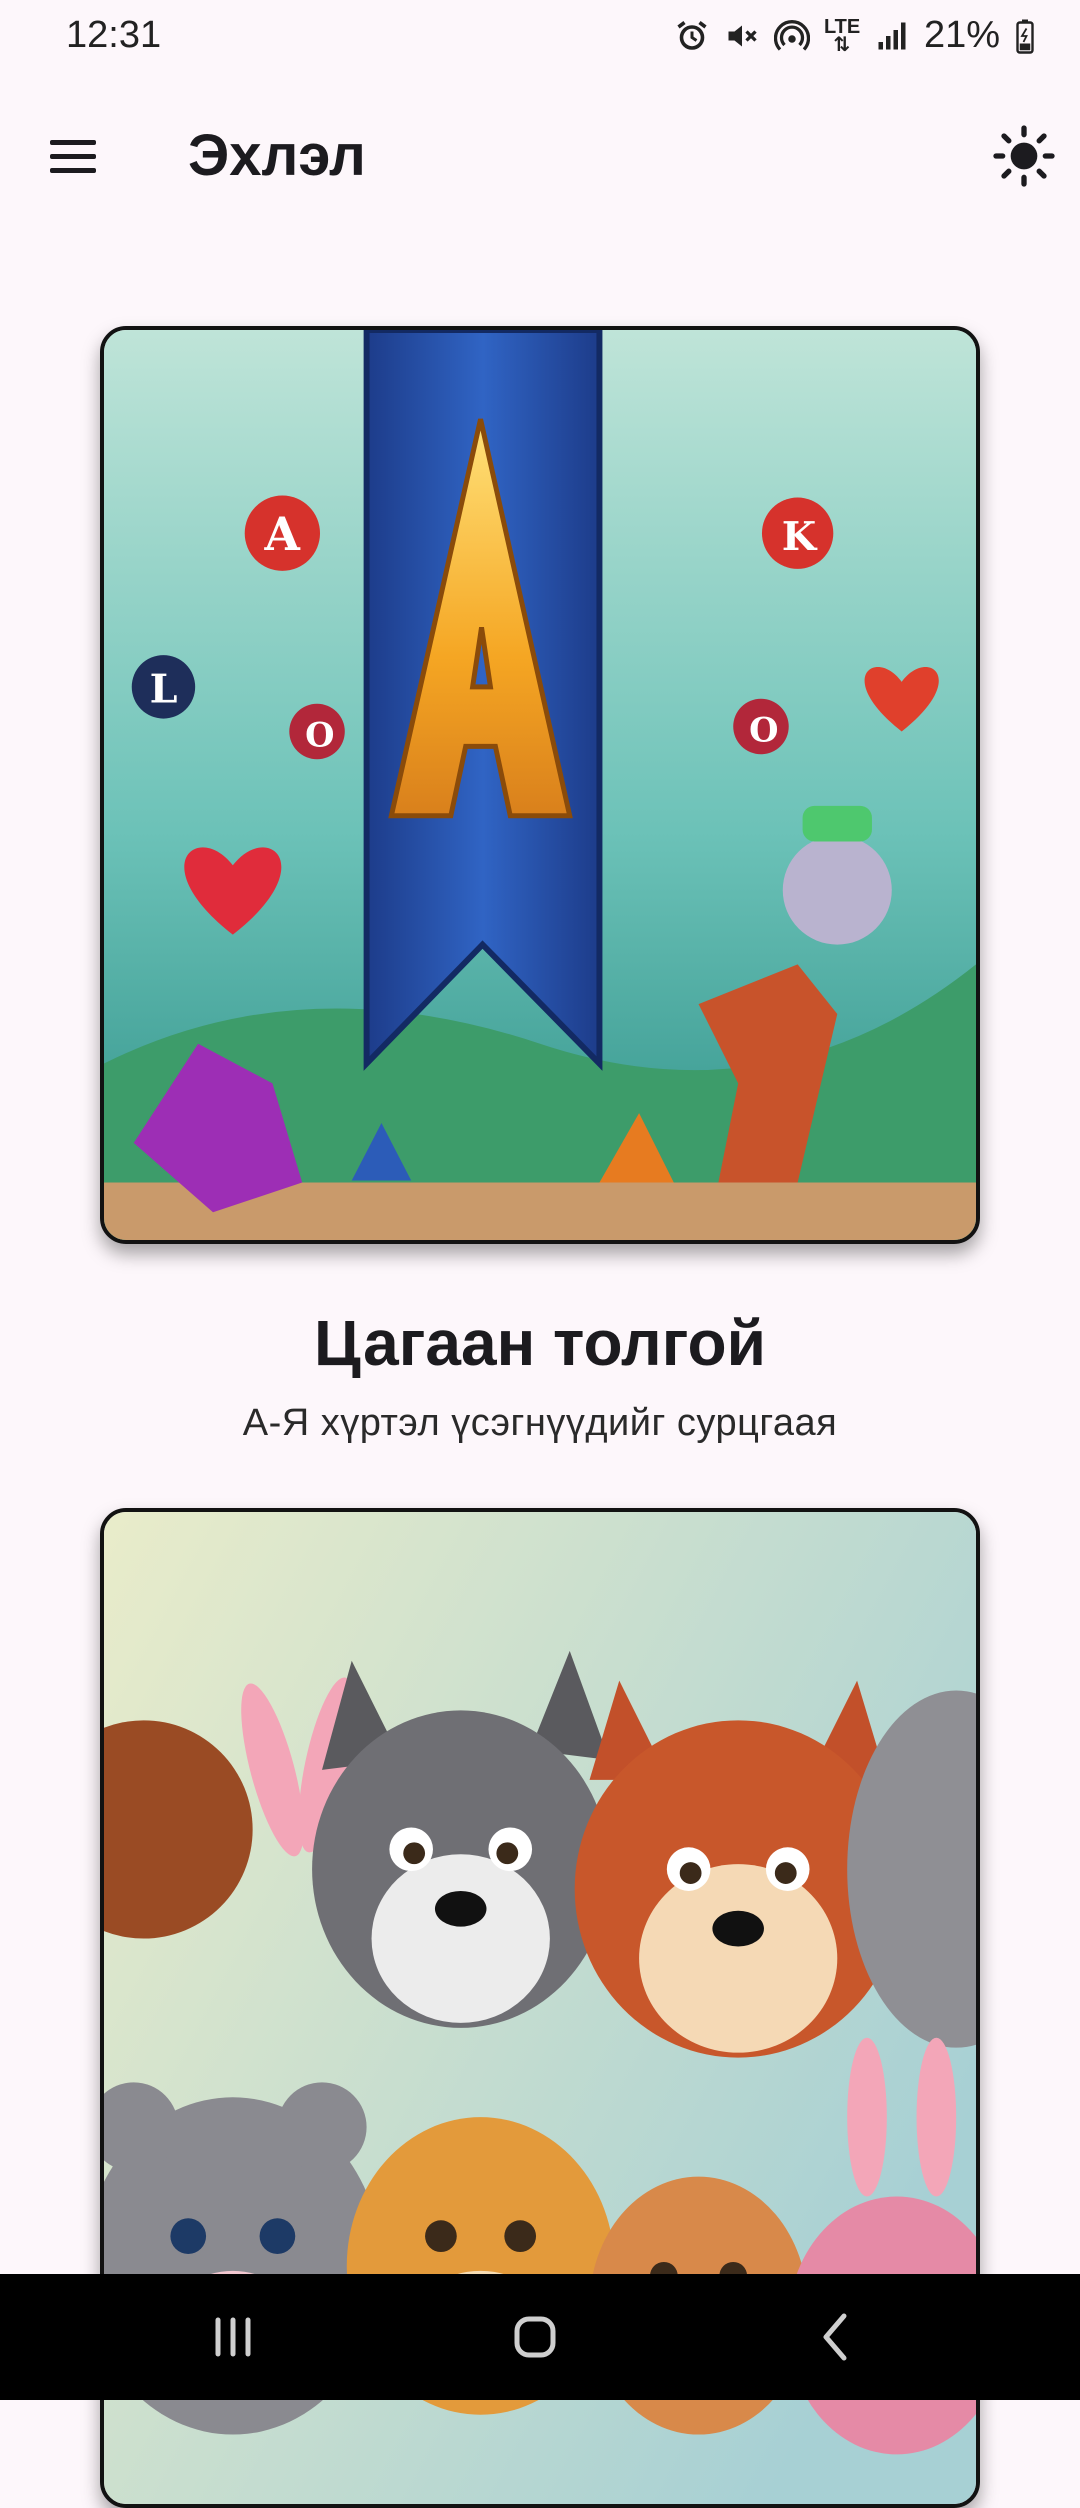 This screenshot has width=1080, height=2508. I want to click on lte-icon: LTE ⇅, so click(842, 35).